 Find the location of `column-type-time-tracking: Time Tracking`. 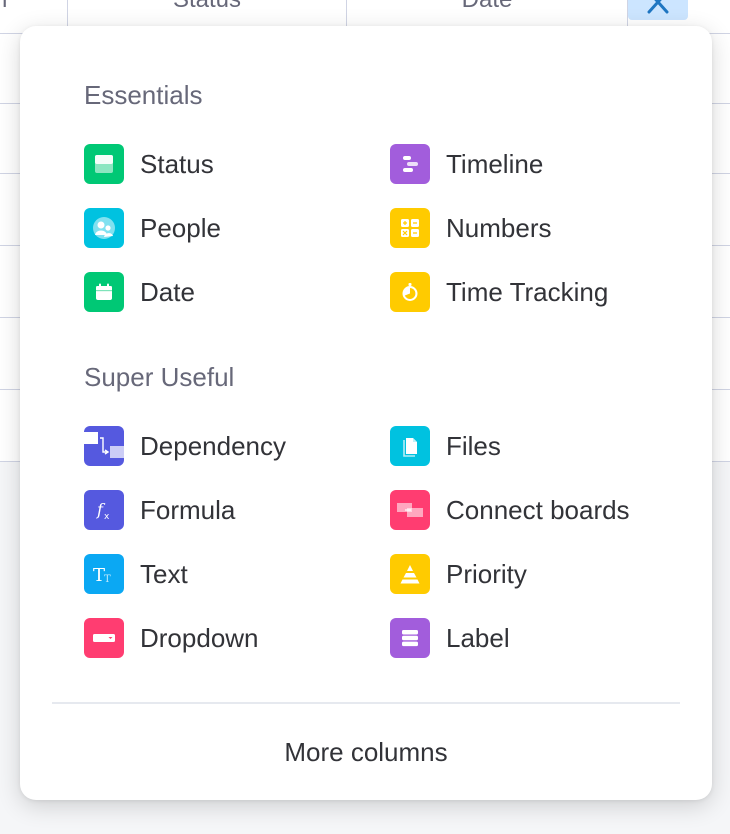

column-type-time-tracking: Time Tracking is located at coordinates (499, 292).